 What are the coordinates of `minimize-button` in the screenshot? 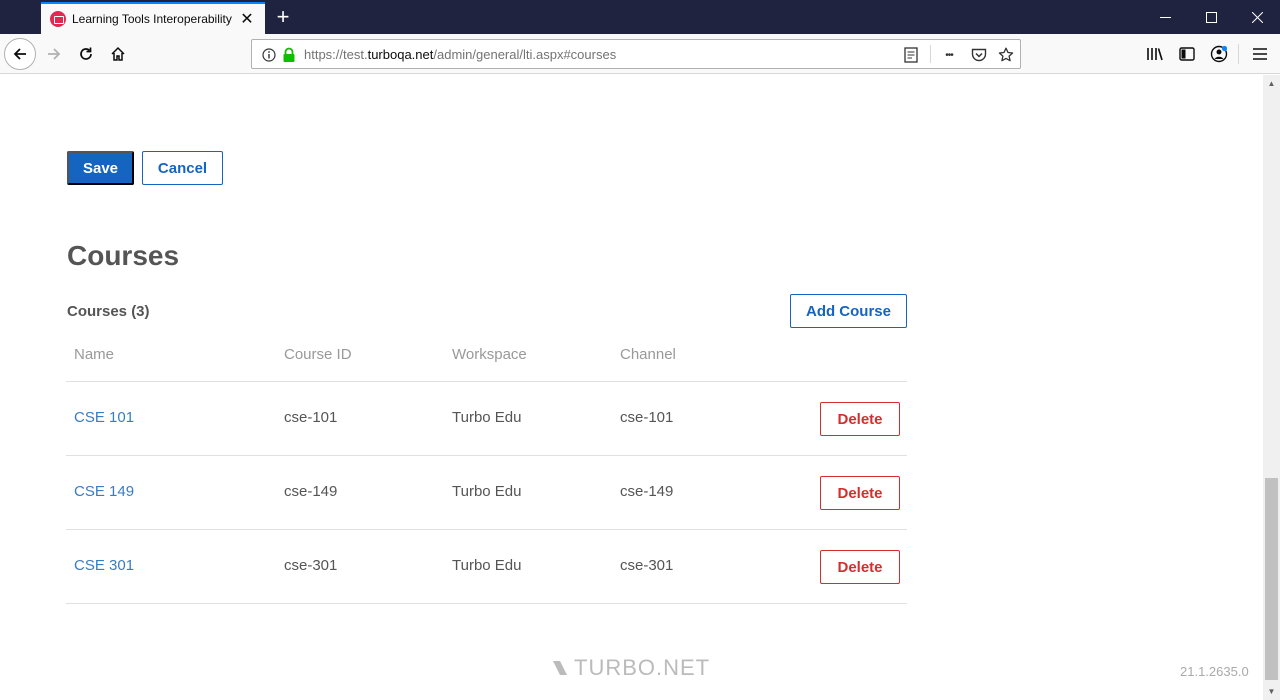 It's located at (1165, 17).